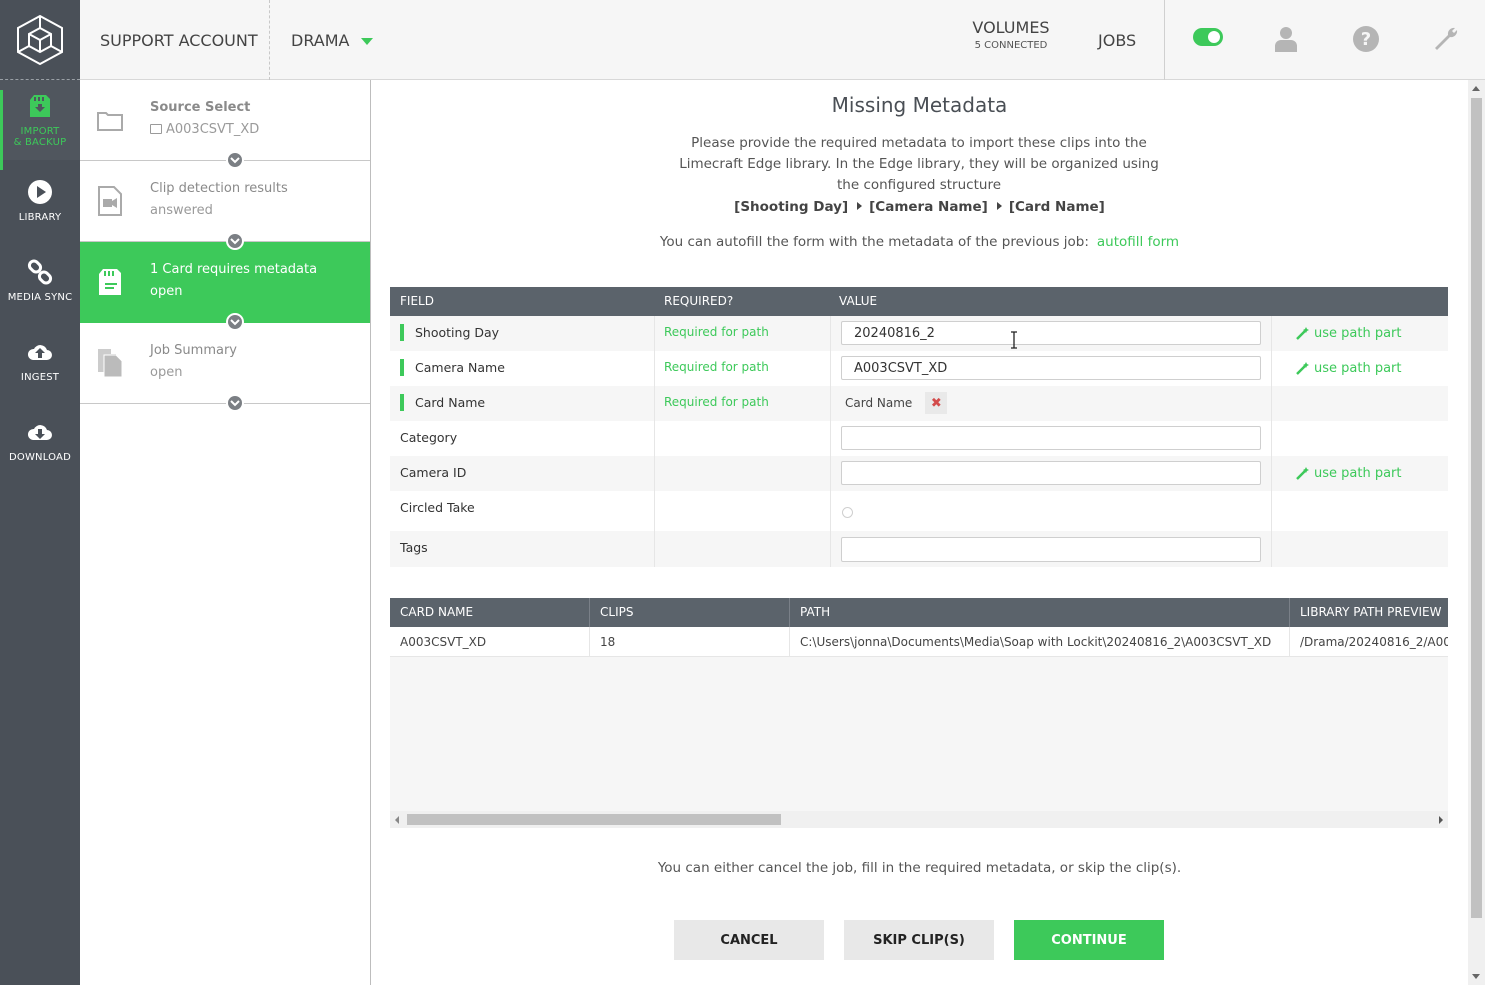 The width and height of the screenshot is (1485, 985). I want to click on text-cursor-icon, so click(1014, 340).